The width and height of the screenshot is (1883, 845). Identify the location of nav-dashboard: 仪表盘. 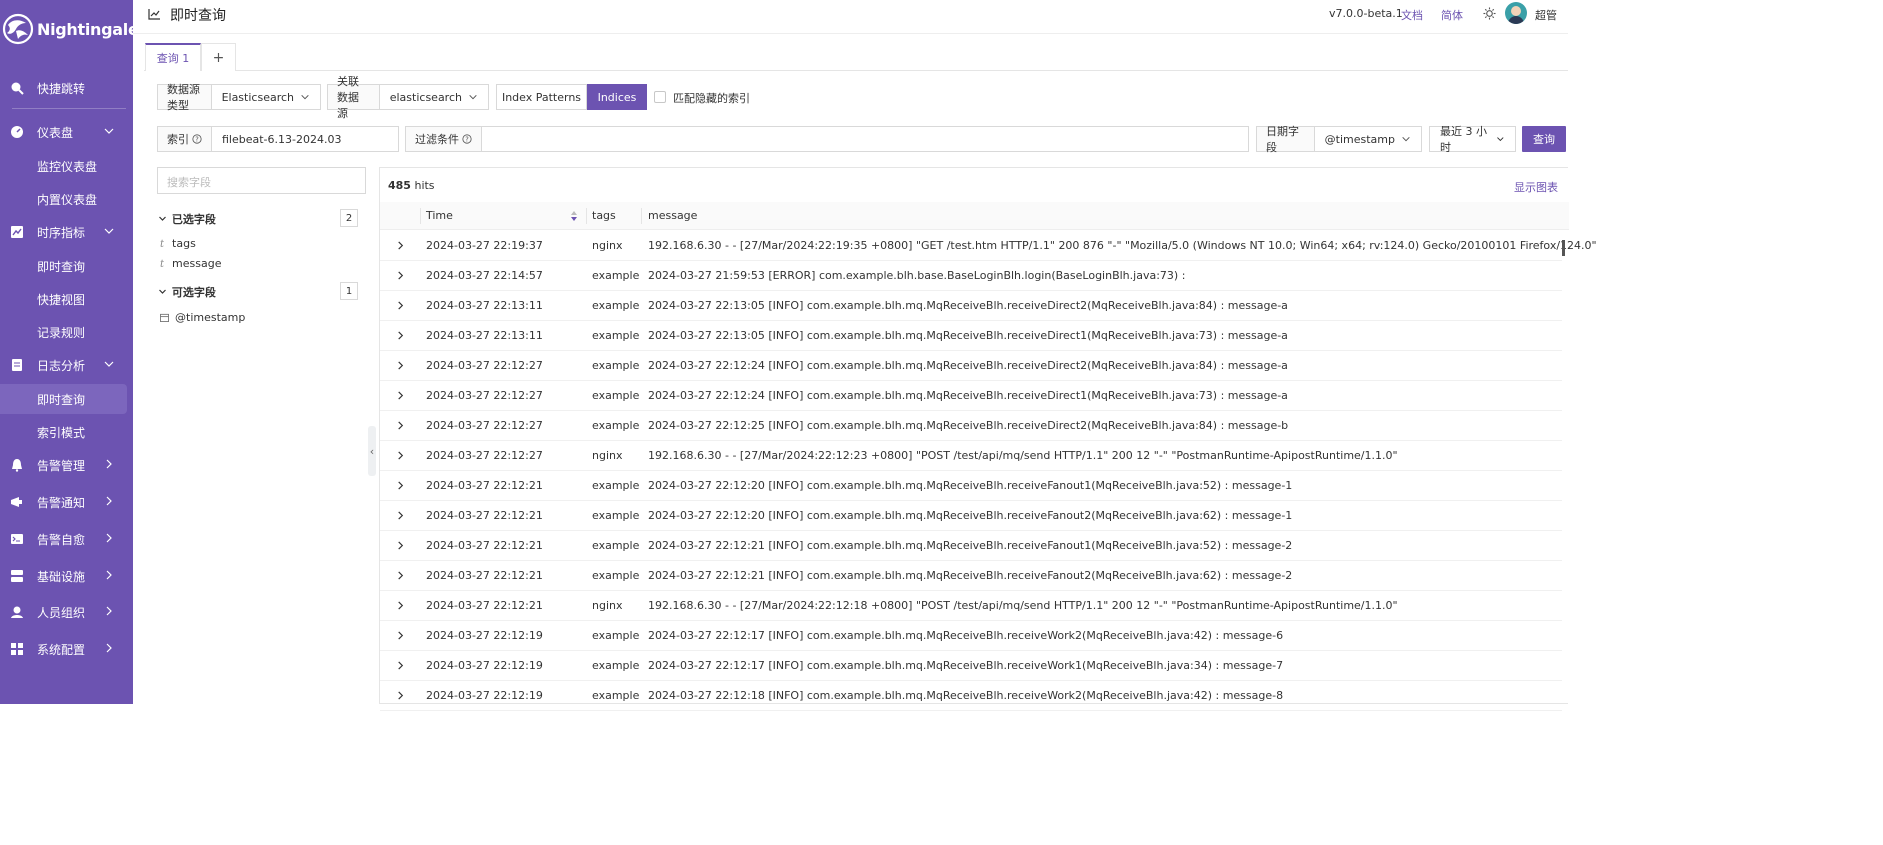
(66, 132).